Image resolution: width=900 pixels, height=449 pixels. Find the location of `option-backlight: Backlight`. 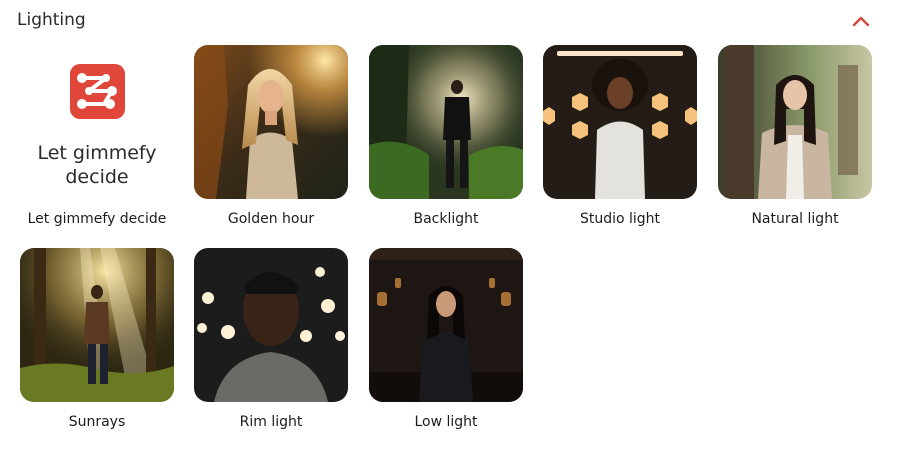

option-backlight: Backlight is located at coordinates (446, 136).